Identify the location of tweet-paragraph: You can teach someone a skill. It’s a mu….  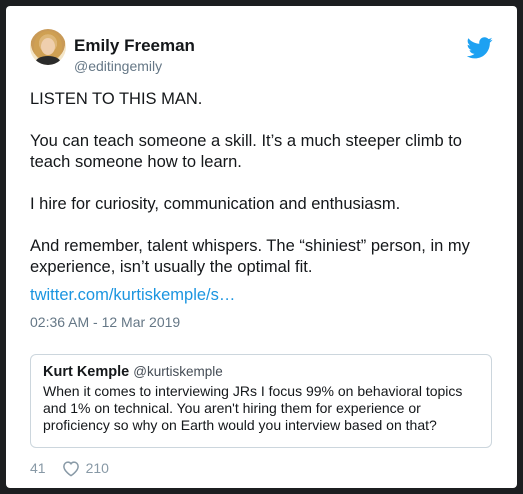
(246, 151).